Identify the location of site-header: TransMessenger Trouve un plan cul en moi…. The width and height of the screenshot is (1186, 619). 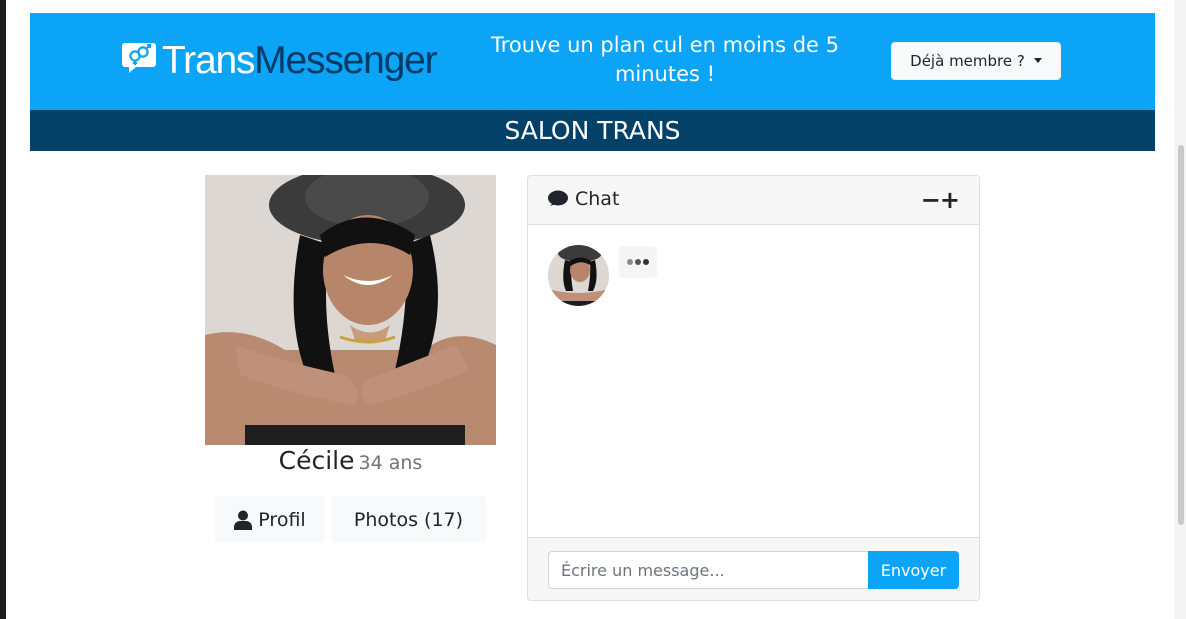
(592, 61).